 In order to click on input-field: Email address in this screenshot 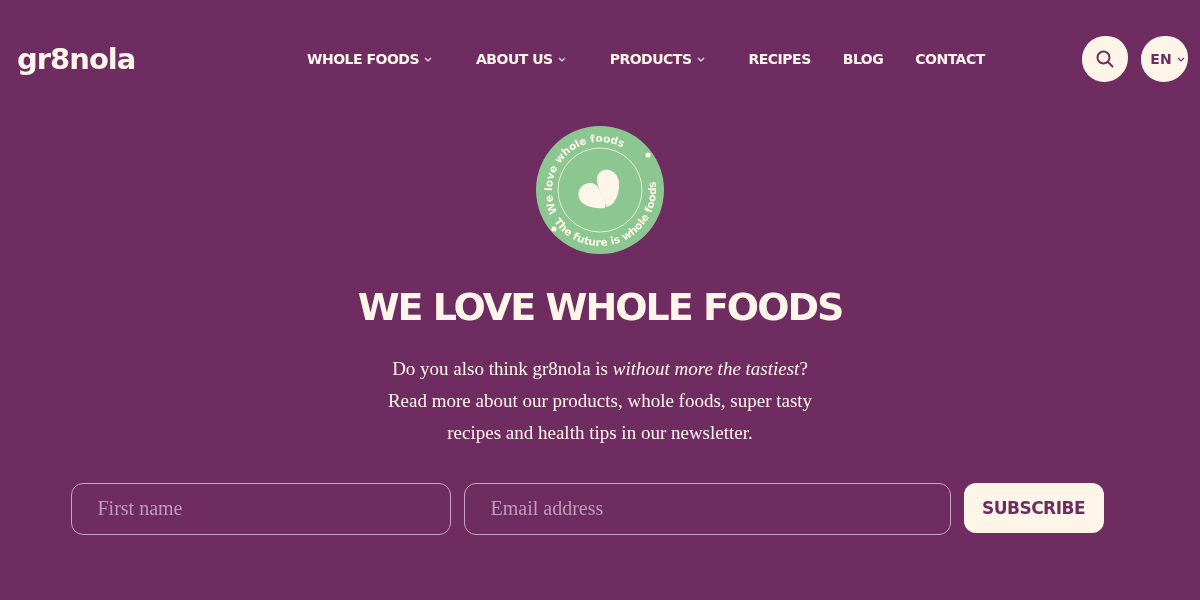, I will do `click(707, 508)`.